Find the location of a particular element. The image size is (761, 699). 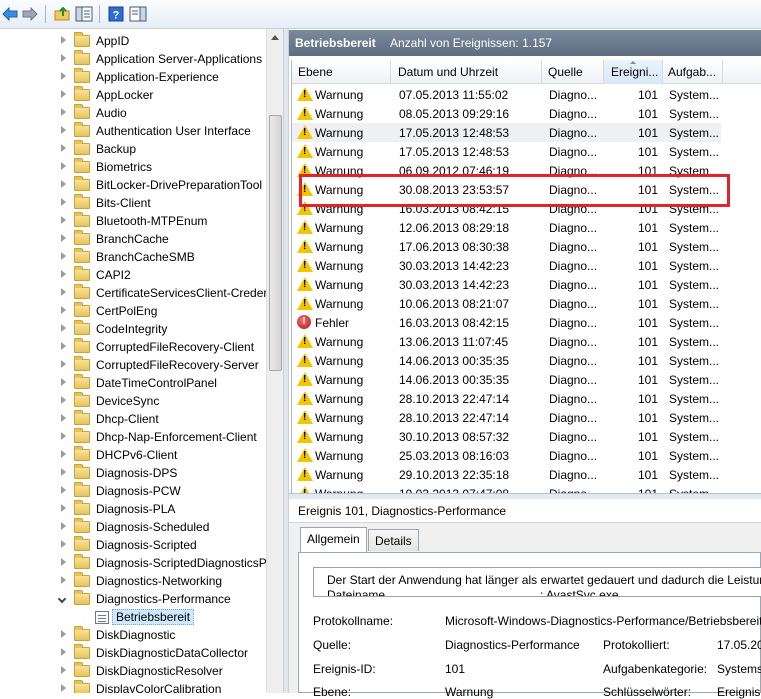

tree-item: CertPolEng is located at coordinates (132, 311).